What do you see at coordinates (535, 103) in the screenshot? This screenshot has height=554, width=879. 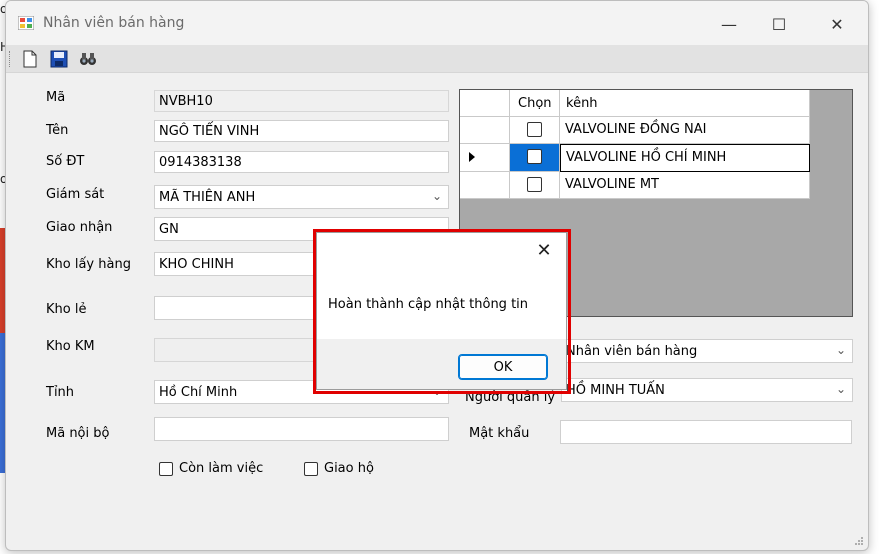 I see `column-header-chon: Chọn` at bounding box center [535, 103].